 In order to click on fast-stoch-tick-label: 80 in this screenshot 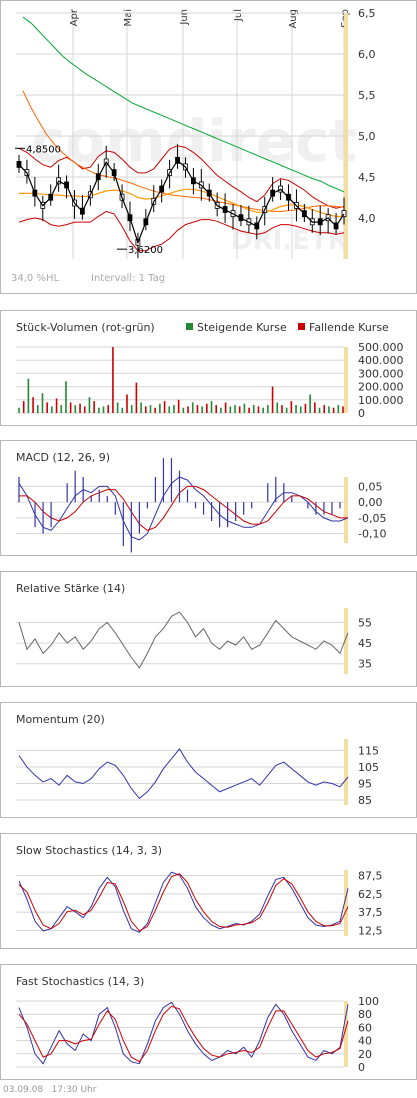, I will do `click(365, 1014)`.